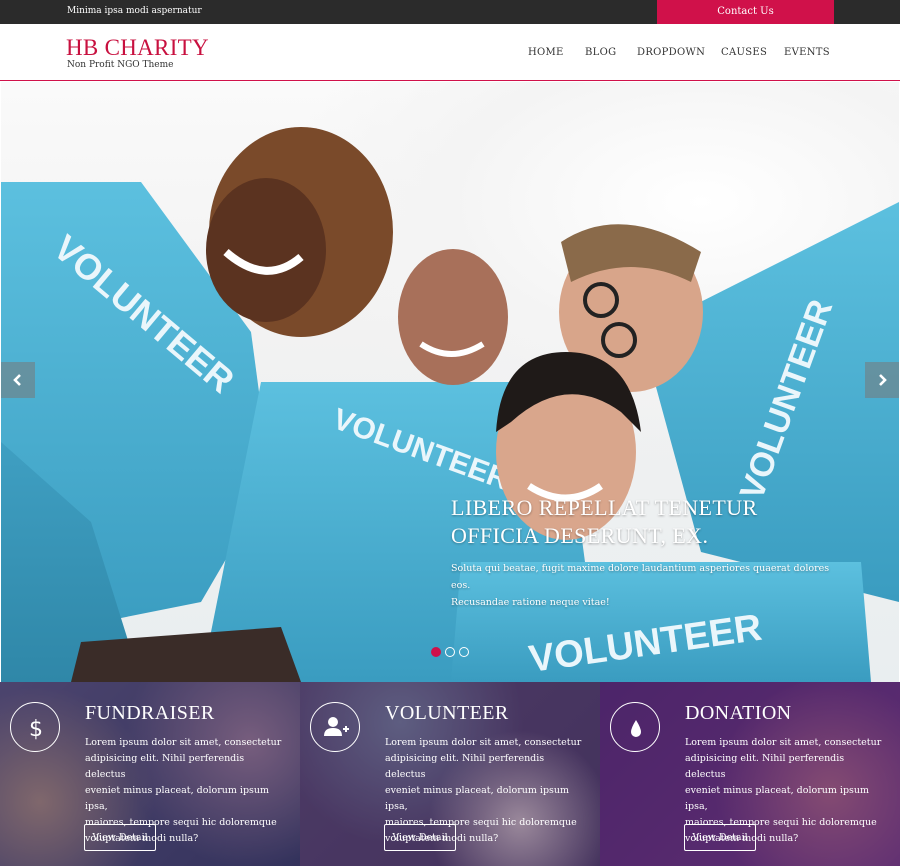 The width and height of the screenshot is (900, 866). I want to click on chevron-right-icon, so click(883, 380).